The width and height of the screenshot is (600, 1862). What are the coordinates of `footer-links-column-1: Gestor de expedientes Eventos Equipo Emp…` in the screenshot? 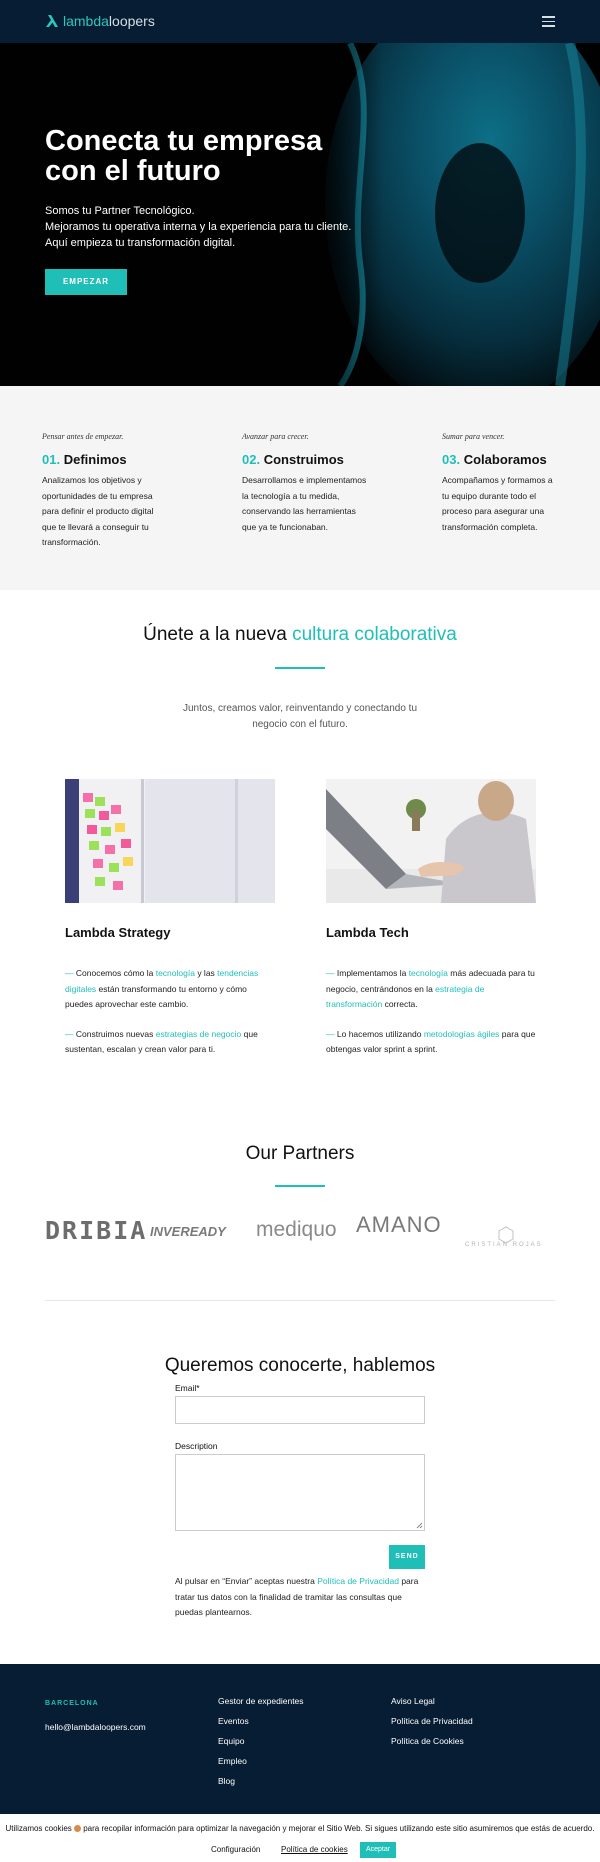 It's located at (261, 1746).